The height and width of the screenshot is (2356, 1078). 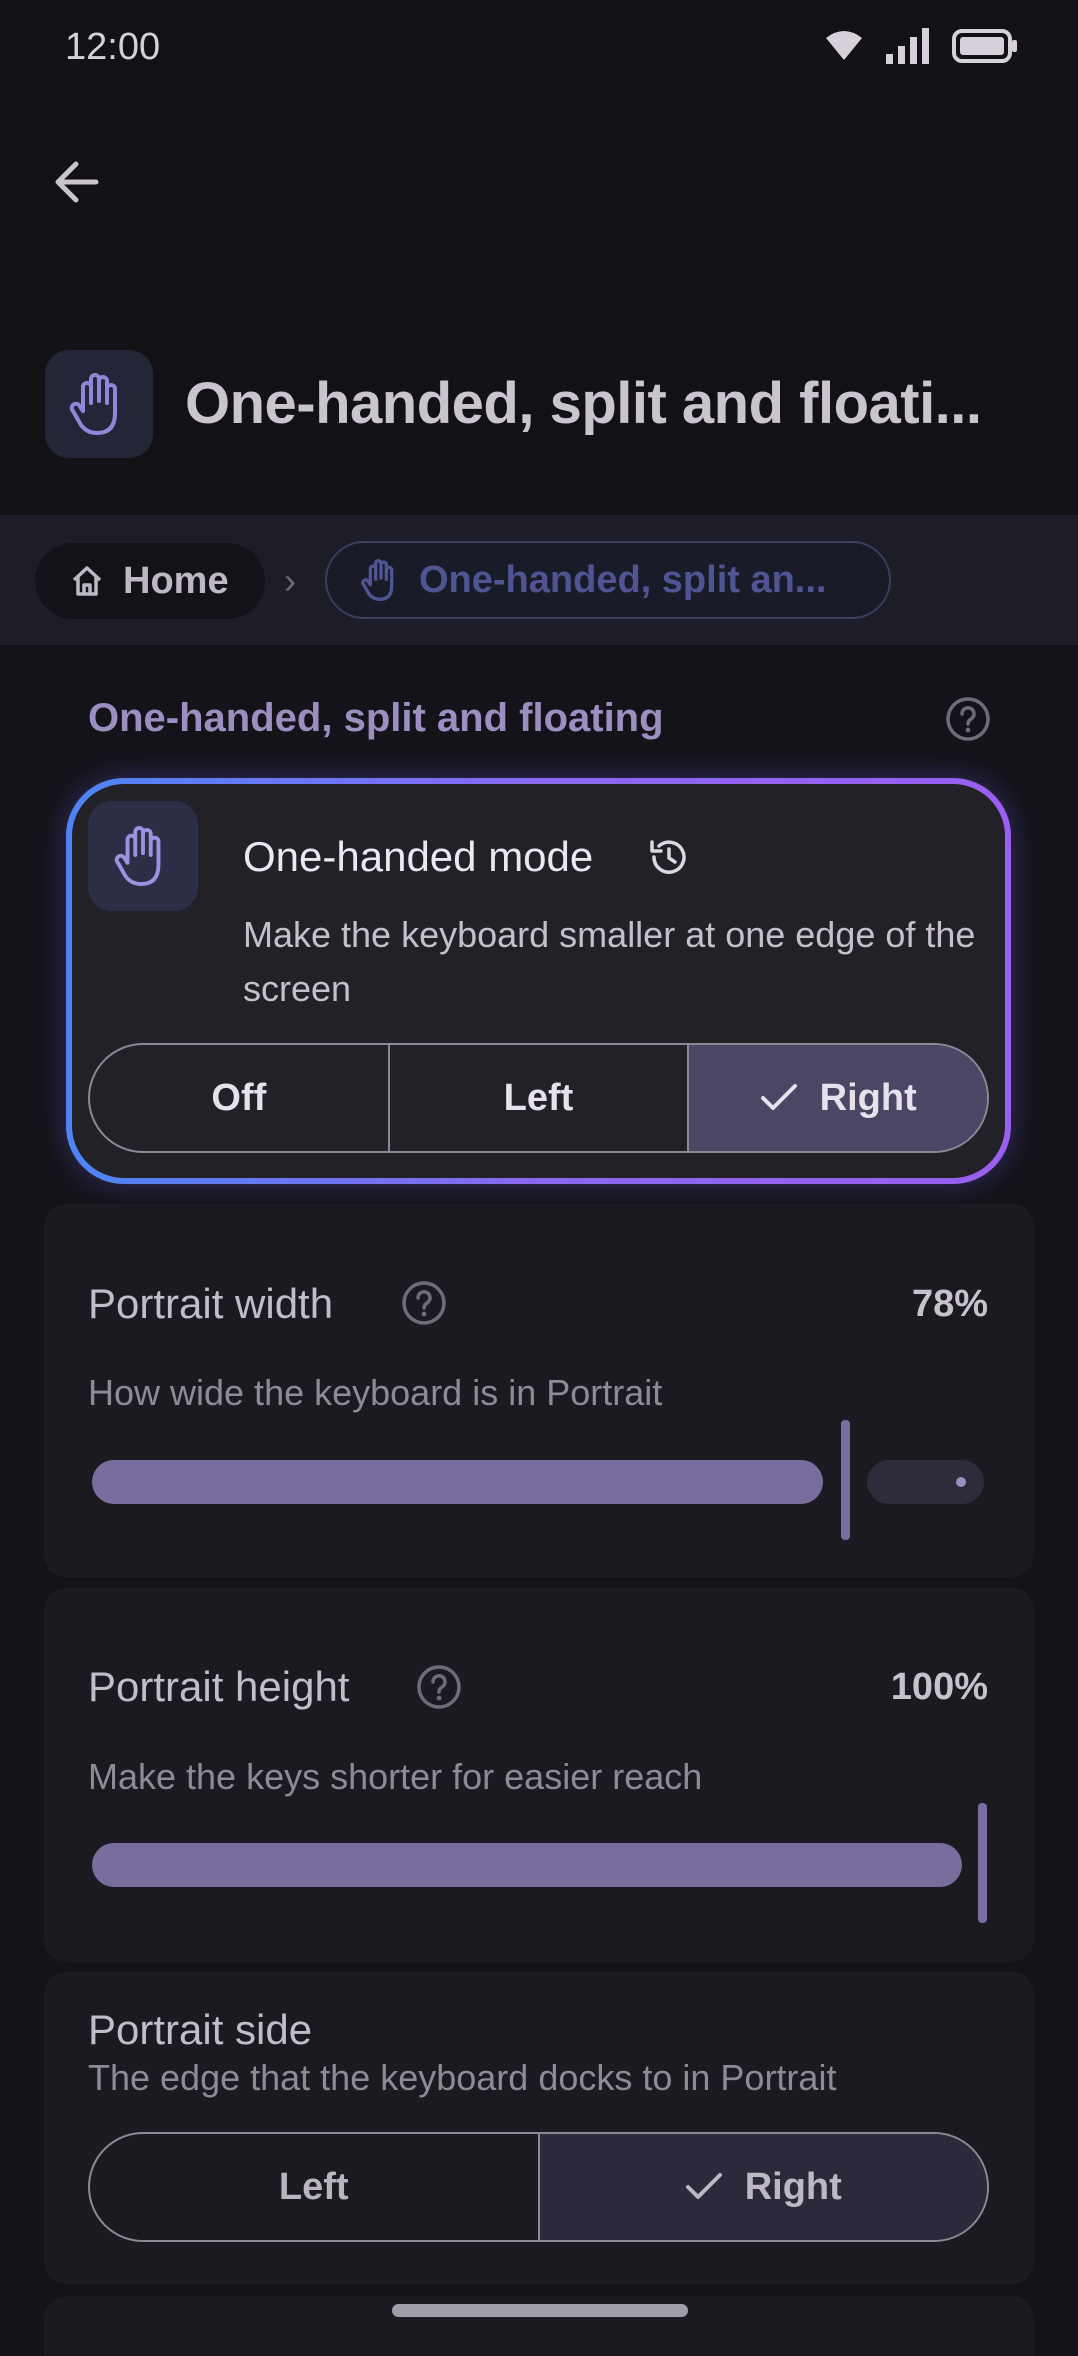 I want to click on portrait-height-description: Make the keys shorter for easier reach, so click(x=395, y=1776).